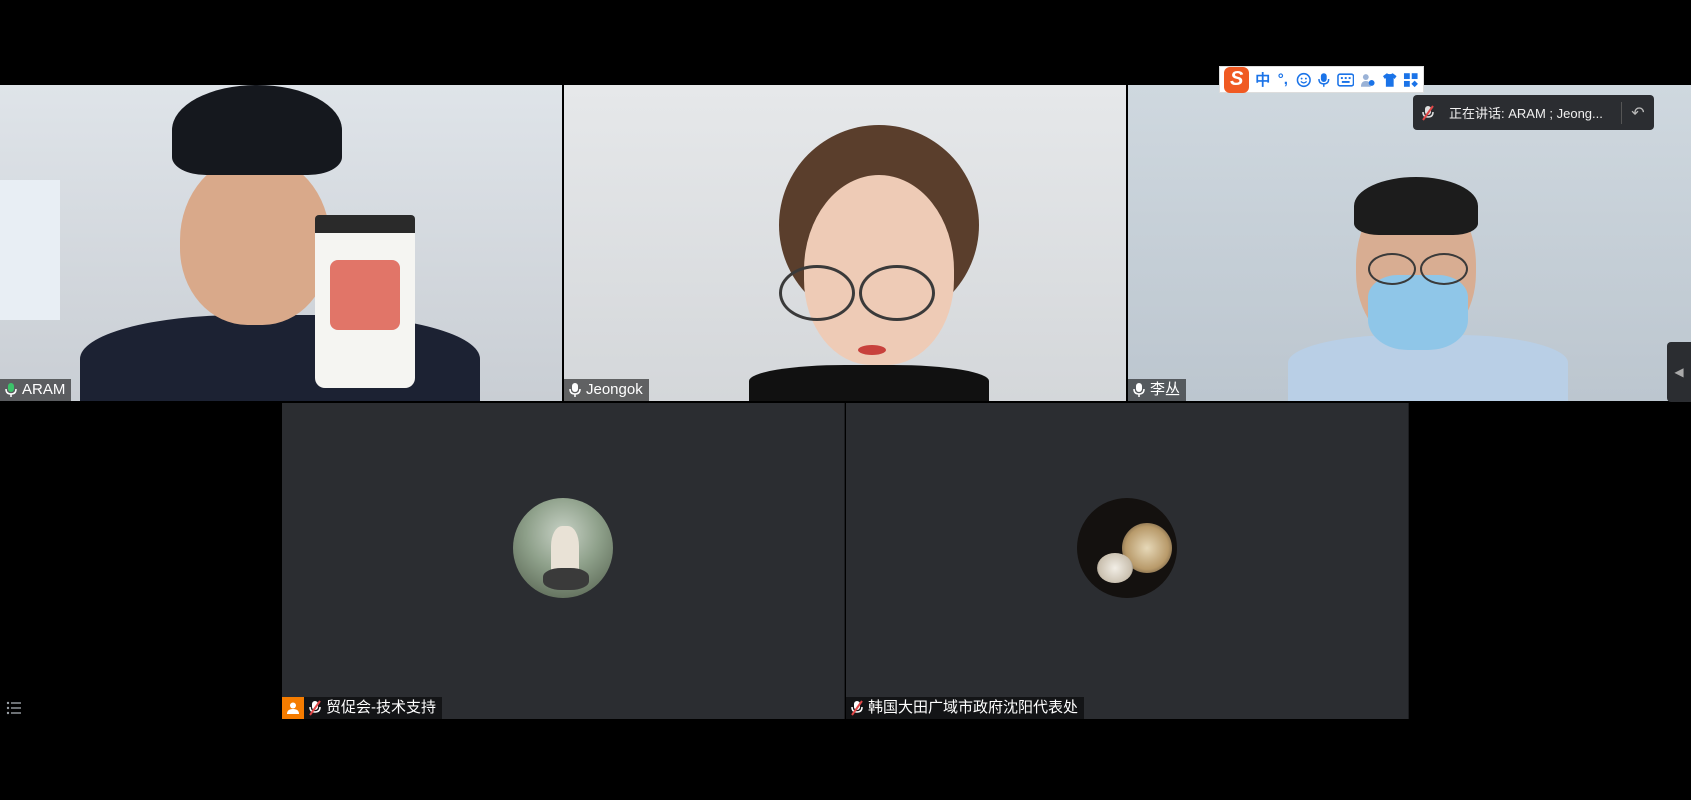 Image resolution: width=1691 pixels, height=800 pixels. I want to click on video-tile-aram: ARAM, so click(281, 243).